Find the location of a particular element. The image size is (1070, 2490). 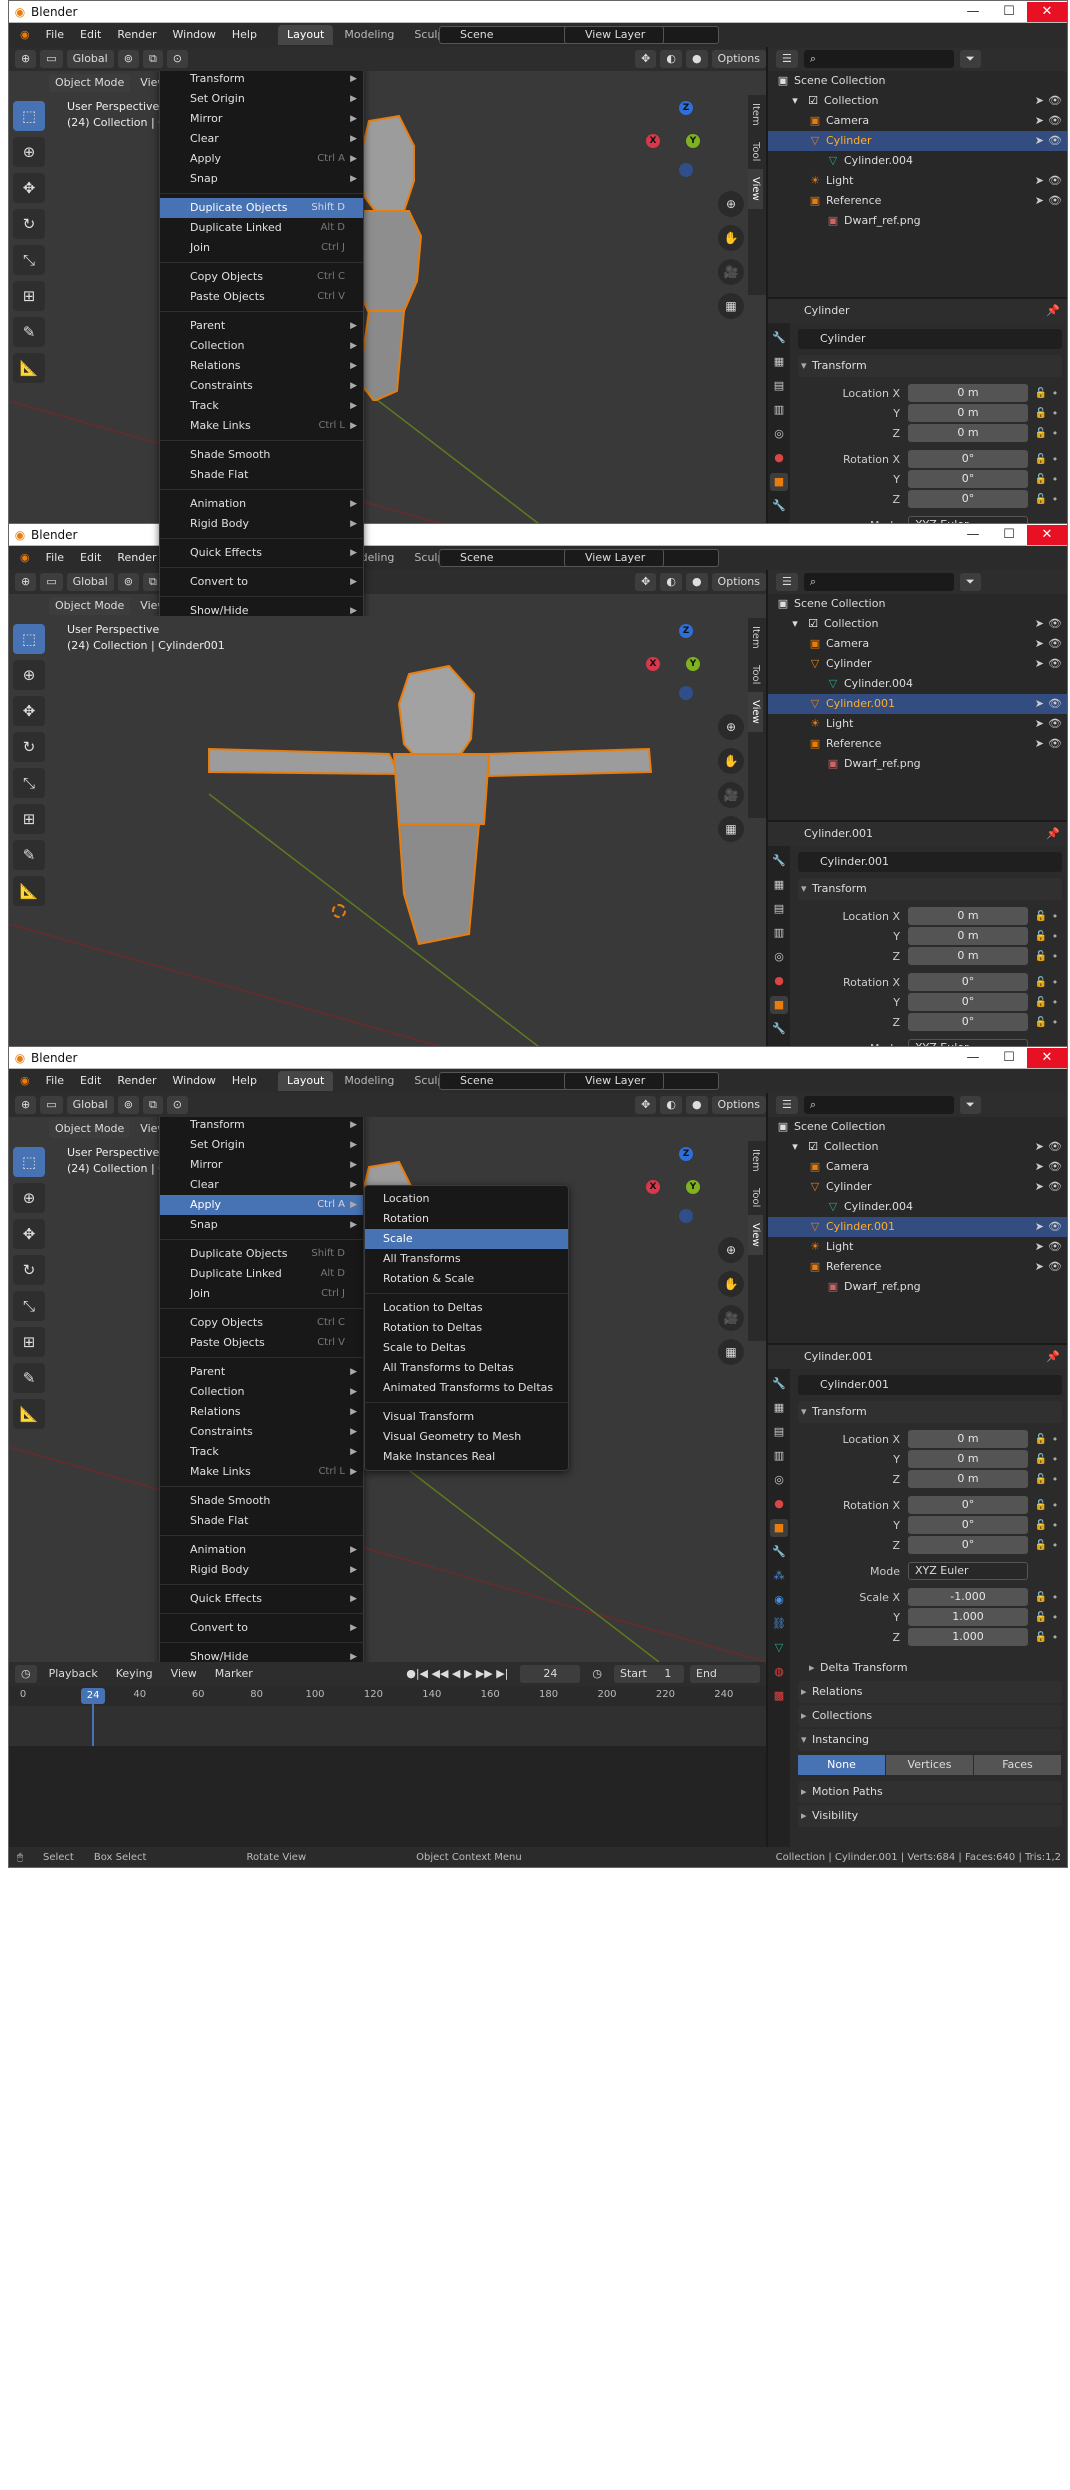

pan-hand-icon: ✋ is located at coordinates (731, 238).